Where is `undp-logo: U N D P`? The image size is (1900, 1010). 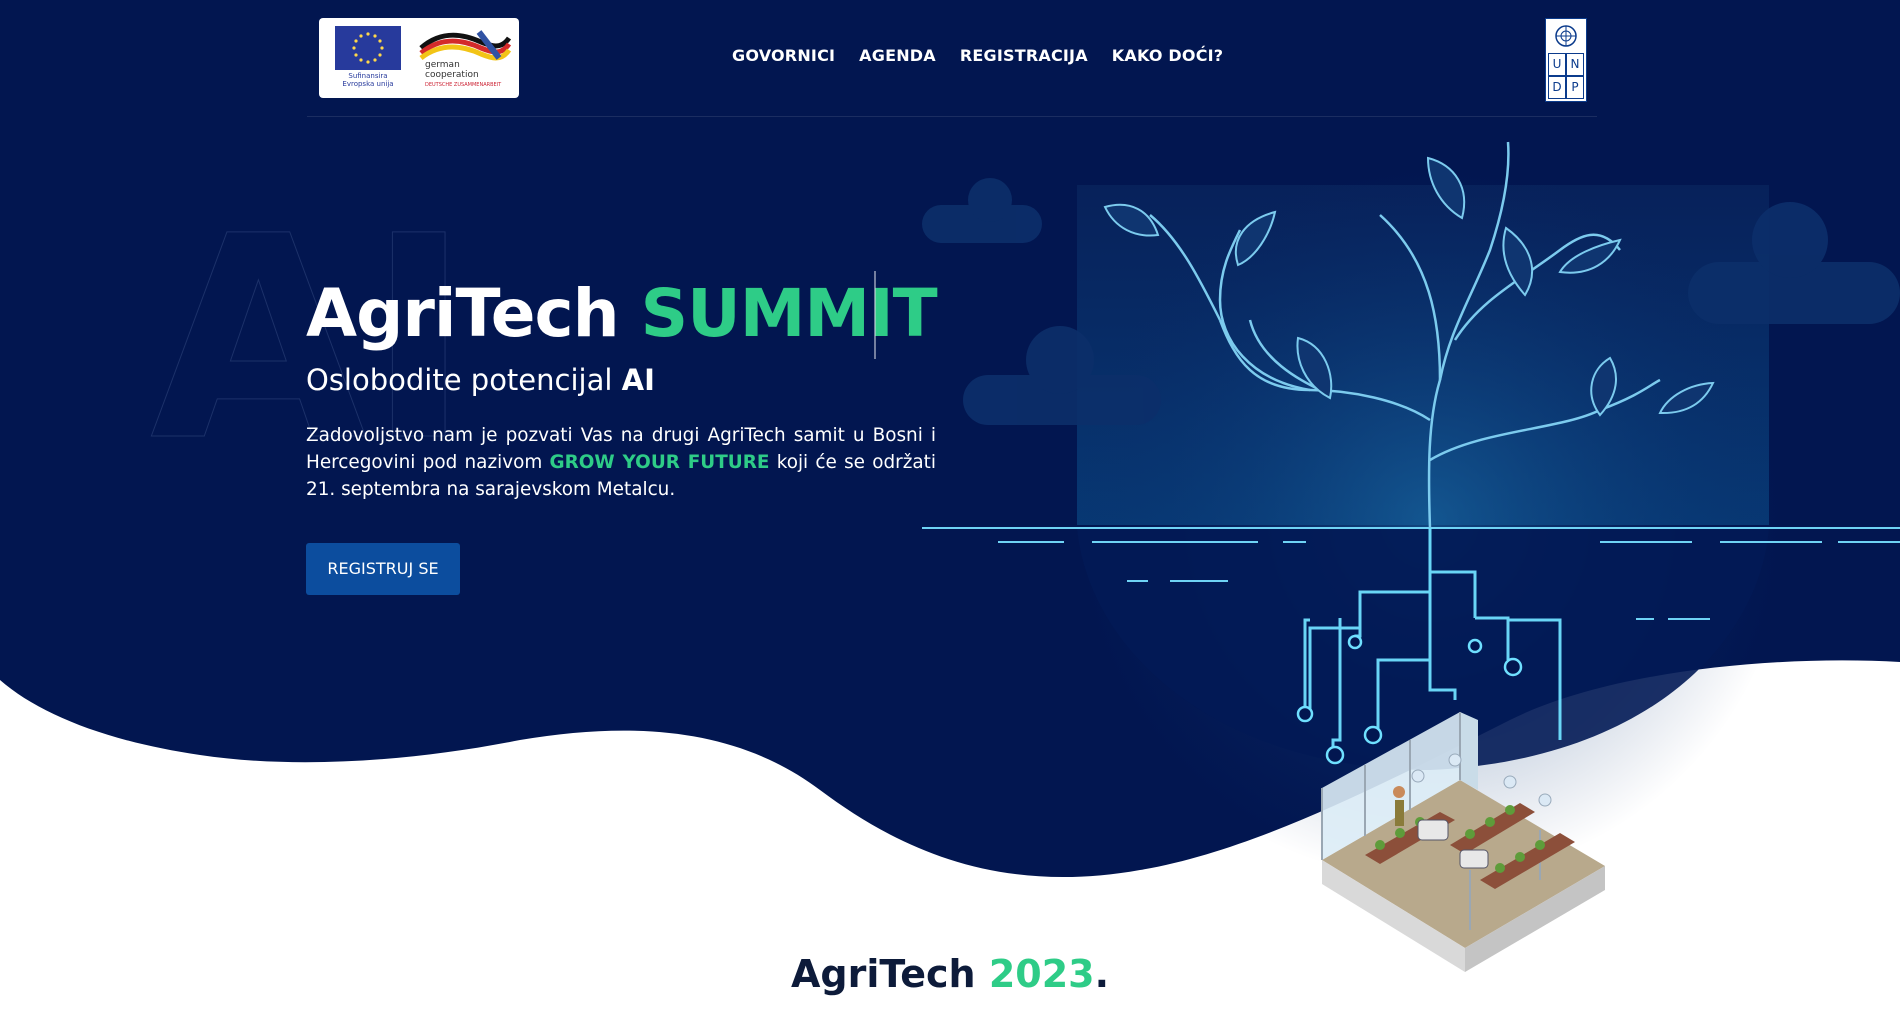
undp-logo: U N D P is located at coordinates (1566, 60).